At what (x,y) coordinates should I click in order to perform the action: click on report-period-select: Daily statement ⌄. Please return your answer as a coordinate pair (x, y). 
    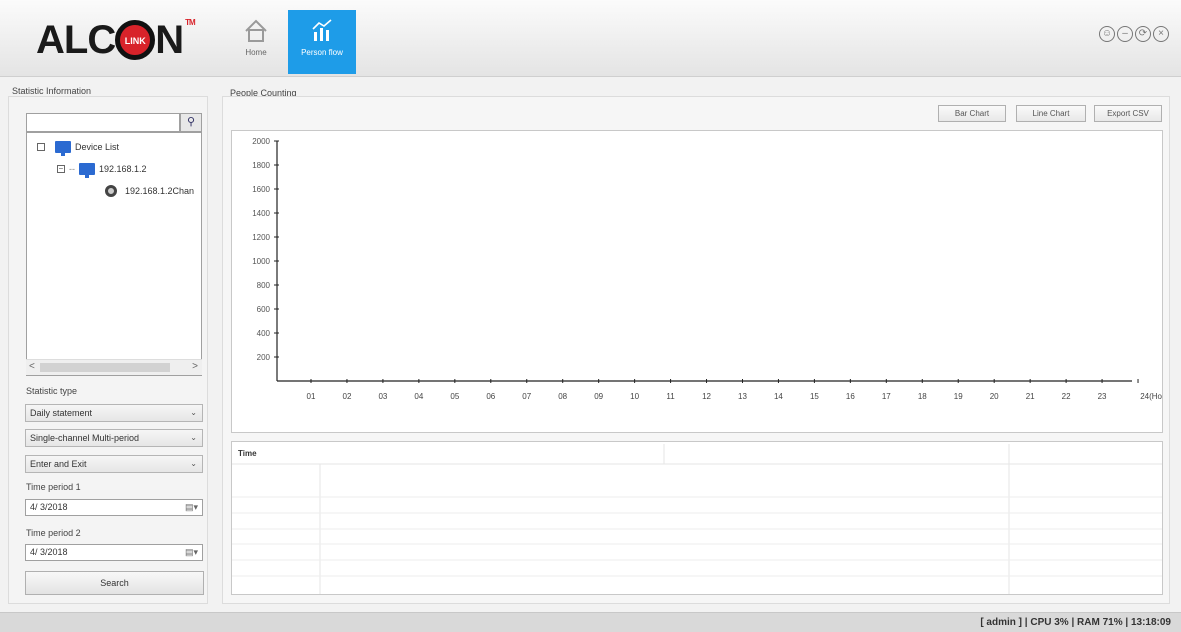
    Looking at the image, I should click on (114, 413).